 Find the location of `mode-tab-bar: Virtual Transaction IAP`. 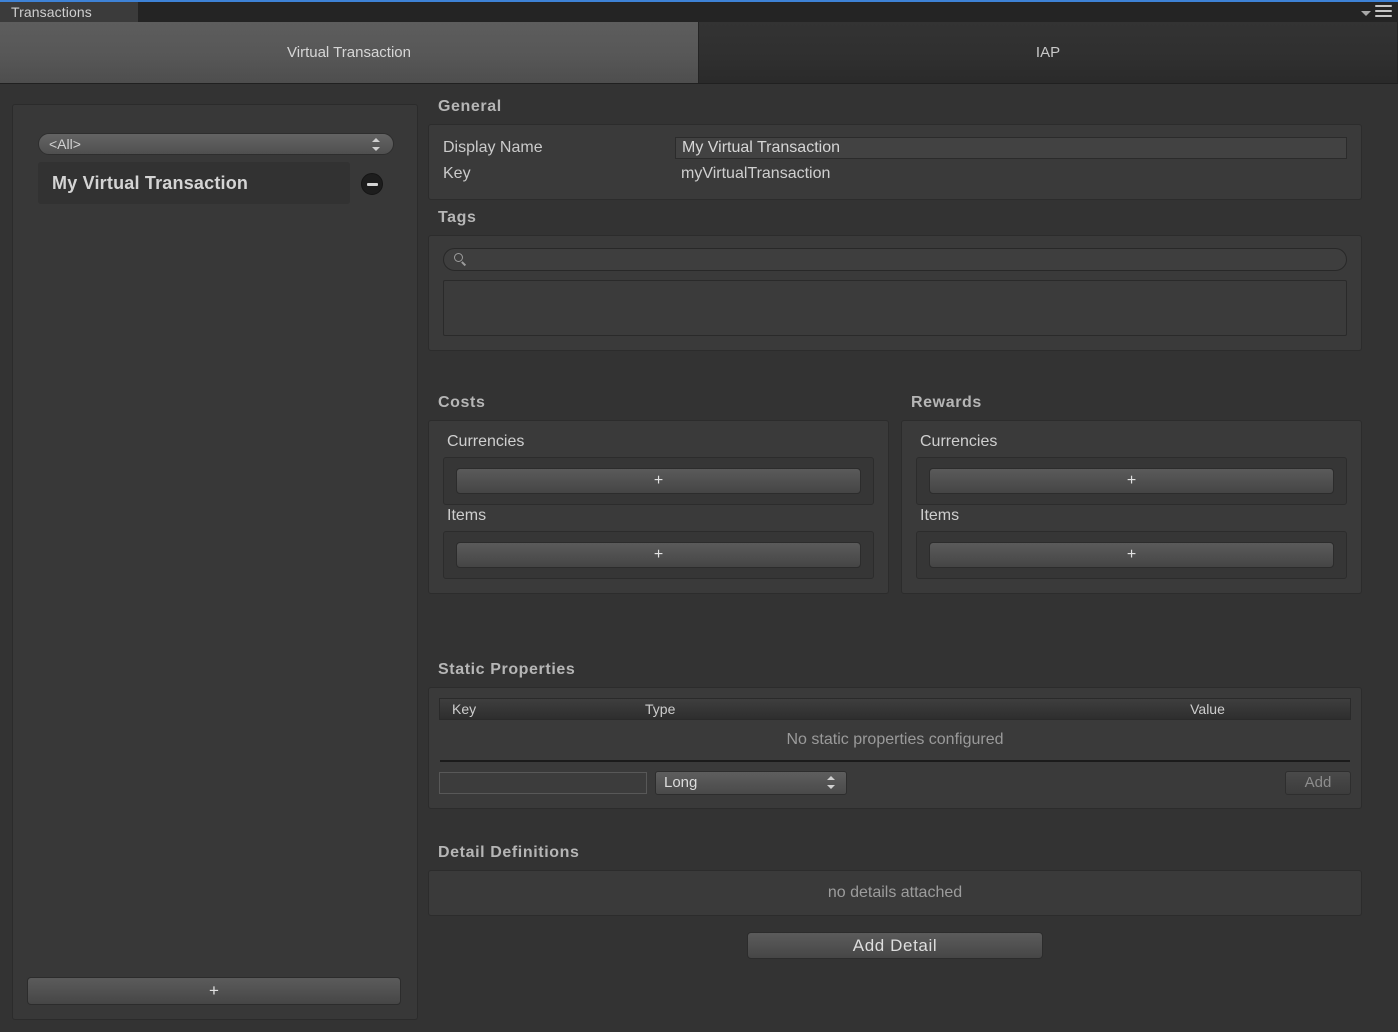

mode-tab-bar: Virtual Transaction IAP is located at coordinates (699, 53).